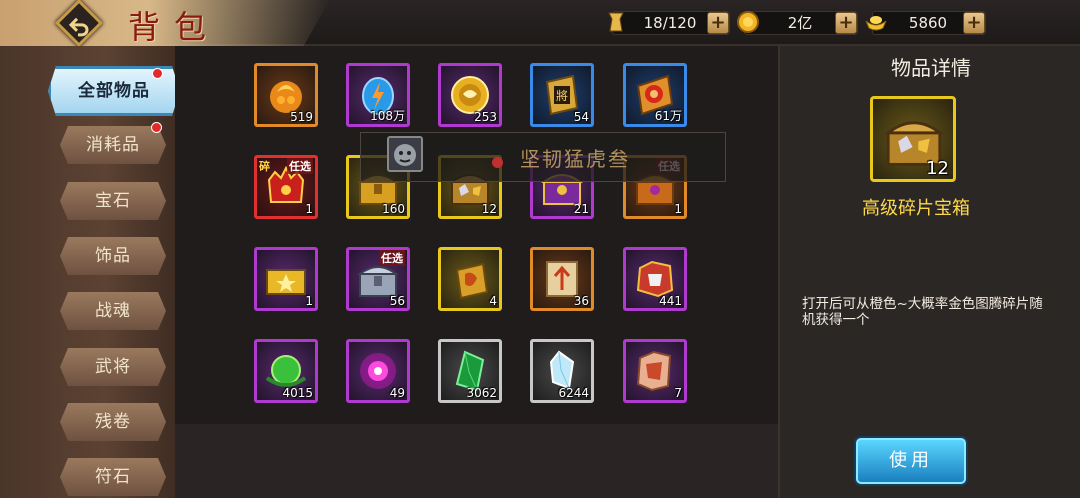 Image resolution: width=1080 pixels, height=498 pixels. I want to click on svg-text: 將, so click(562, 95).